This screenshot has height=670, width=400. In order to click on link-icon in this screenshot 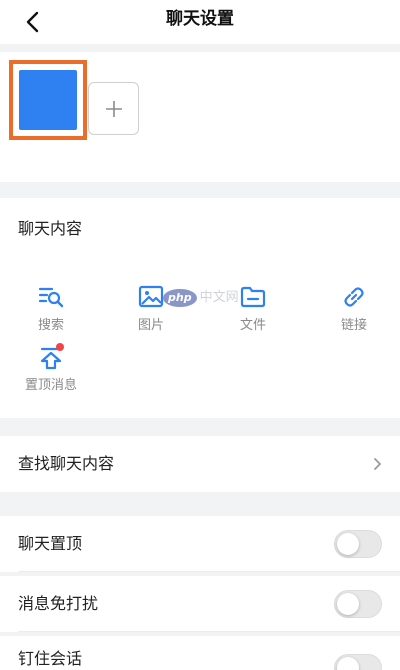, I will do `click(354, 297)`.